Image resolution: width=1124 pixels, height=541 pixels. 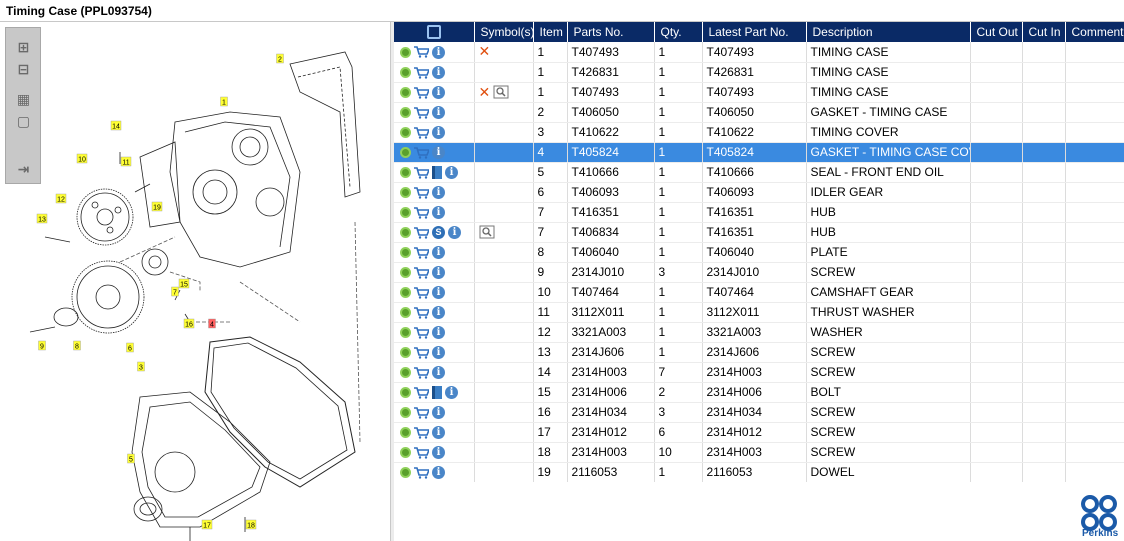 What do you see at coordinates (23, 69) in the screenshot?
I see `zoom-out-button: ⊟` at bounding box center [23, 69].